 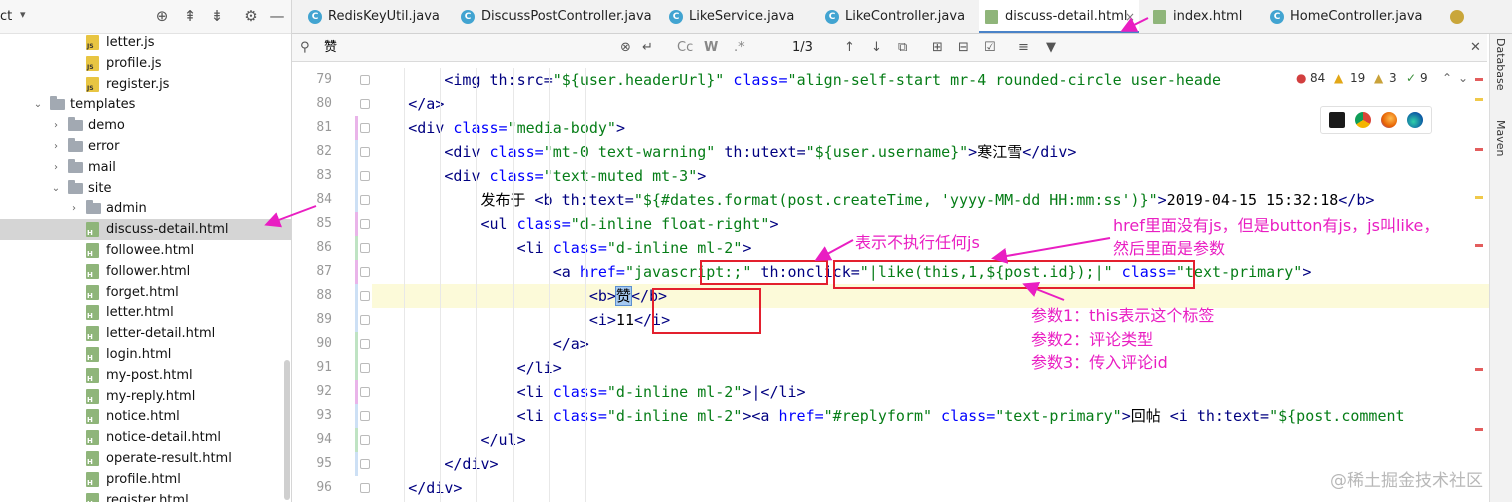 What do you see at coordinates (145, 230) in the screenshot?
I see `tree-item-discuss-detail-html: discuss-detail.html` at bounding box center [145, 230].